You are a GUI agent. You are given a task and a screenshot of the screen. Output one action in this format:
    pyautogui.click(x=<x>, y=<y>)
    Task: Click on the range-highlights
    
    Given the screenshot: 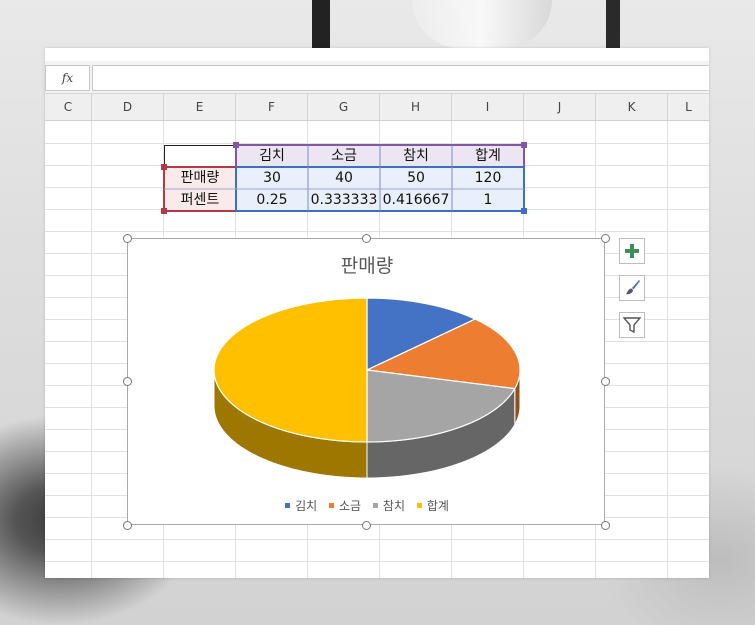 What is the action you would take?
    pyautogui.click(x=344, y=178)
    